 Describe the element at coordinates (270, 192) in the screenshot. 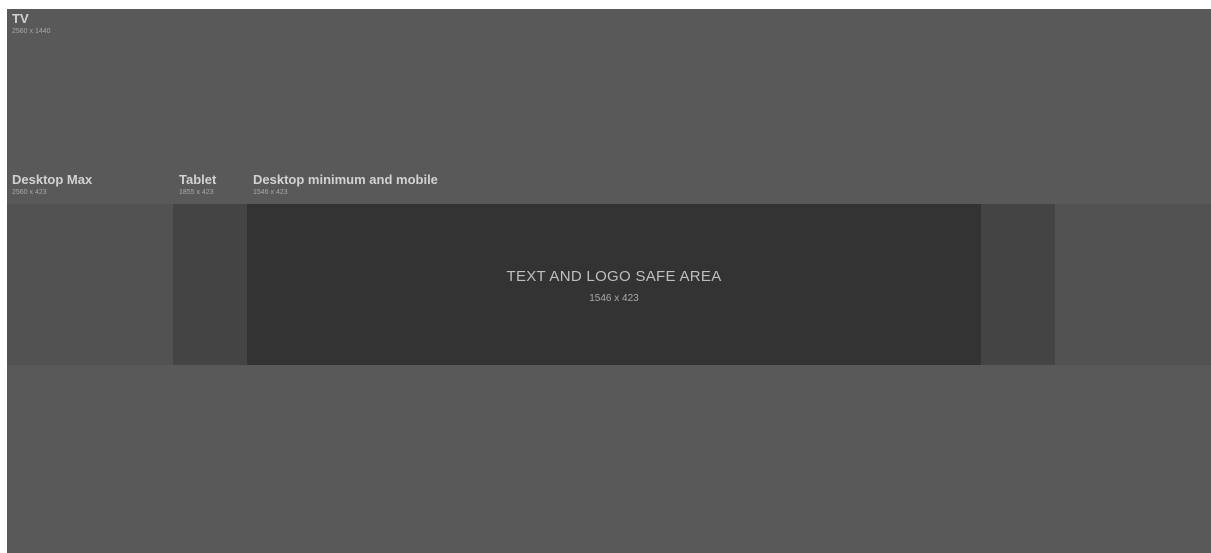

I see `desktop-min-dimensions: 1546 x 423` at that location.